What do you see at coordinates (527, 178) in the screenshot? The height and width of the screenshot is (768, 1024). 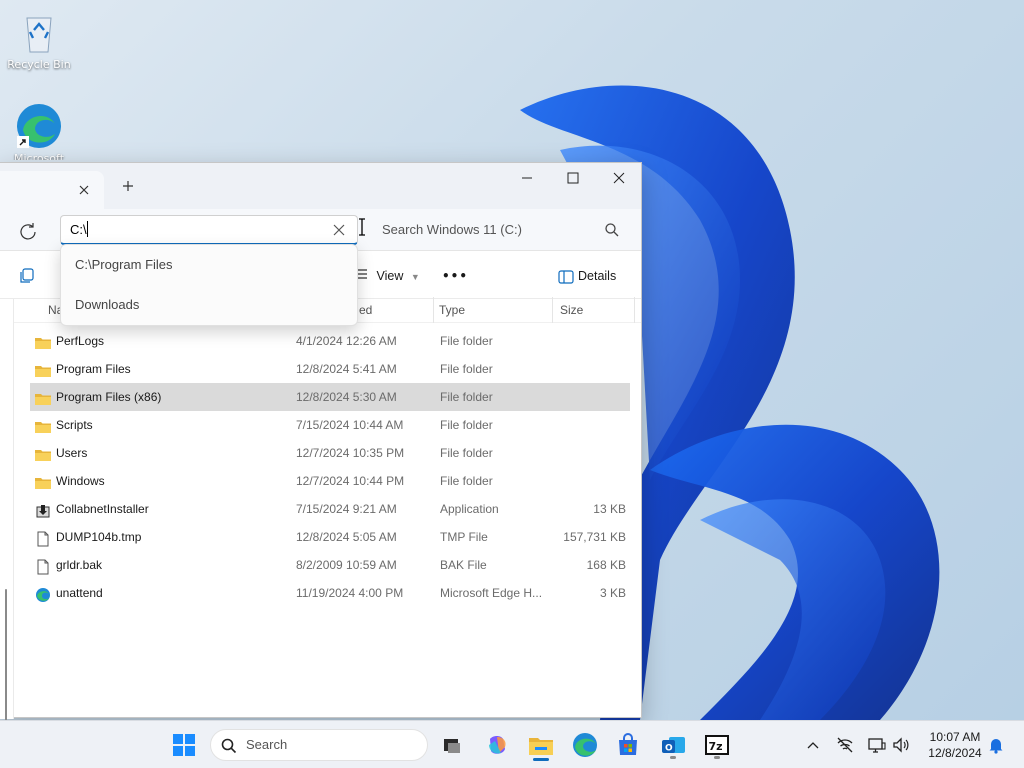 I see `minimize-icon` at bounding box center [527, 178].